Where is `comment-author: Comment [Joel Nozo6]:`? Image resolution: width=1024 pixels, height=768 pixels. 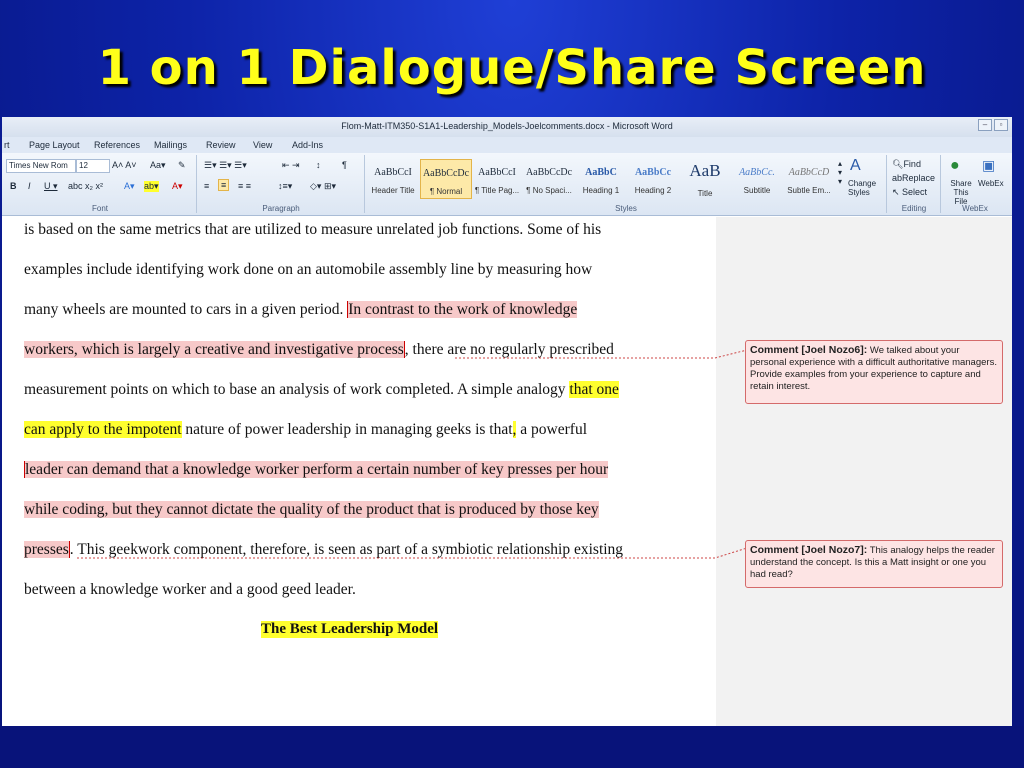 comment-author: Comment [Joel Nozo6]: is located at coordinates (809, 350).